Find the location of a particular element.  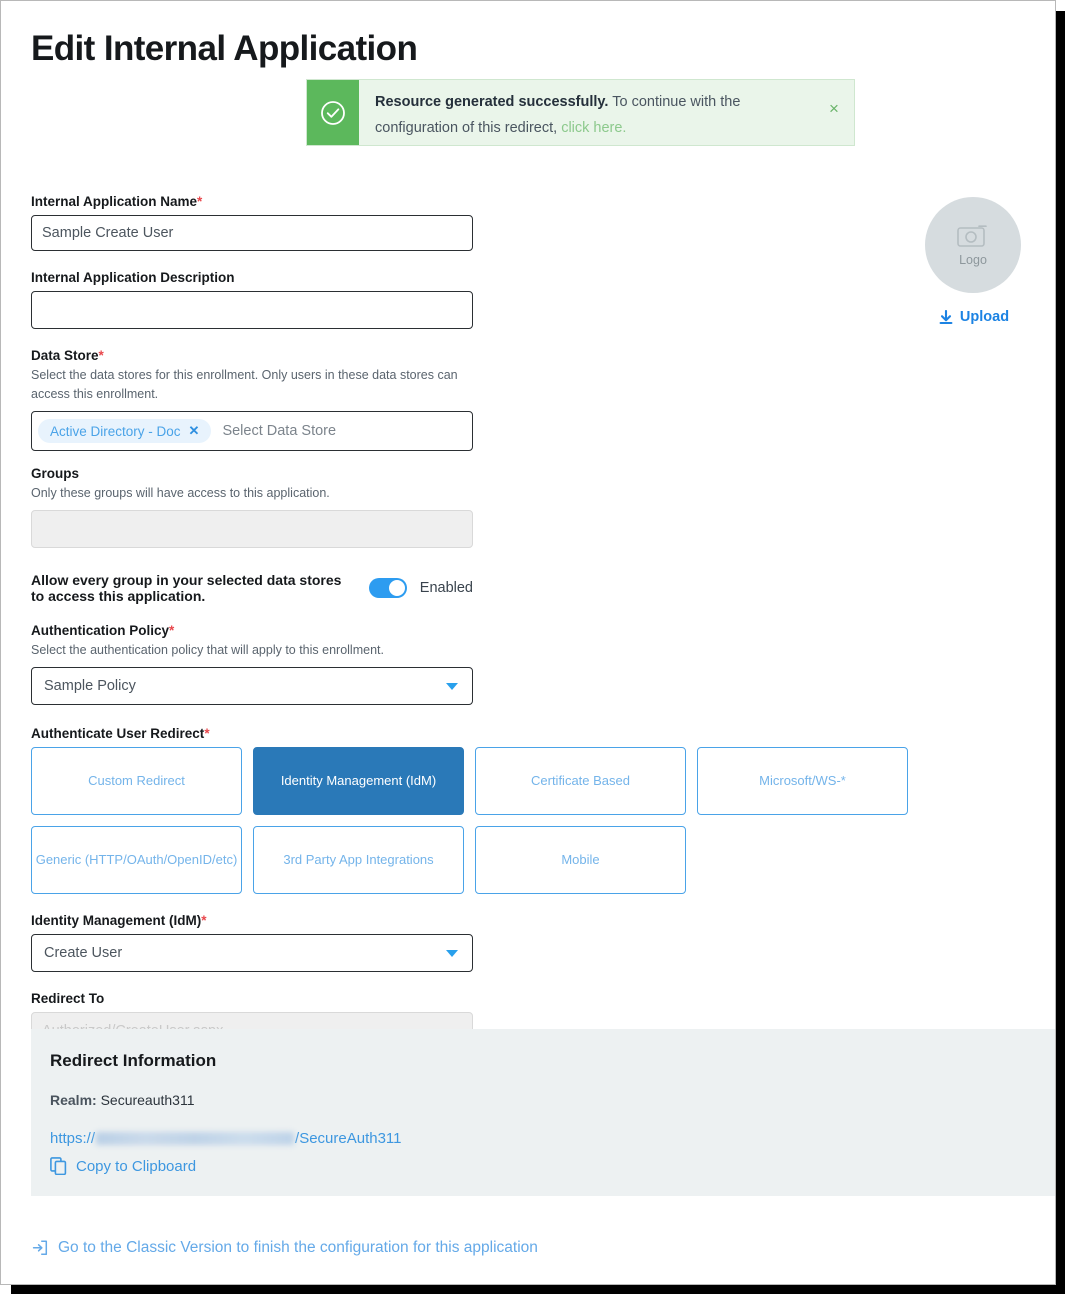

page-title: Edit Internal Application is located at coordinates (224, 48).